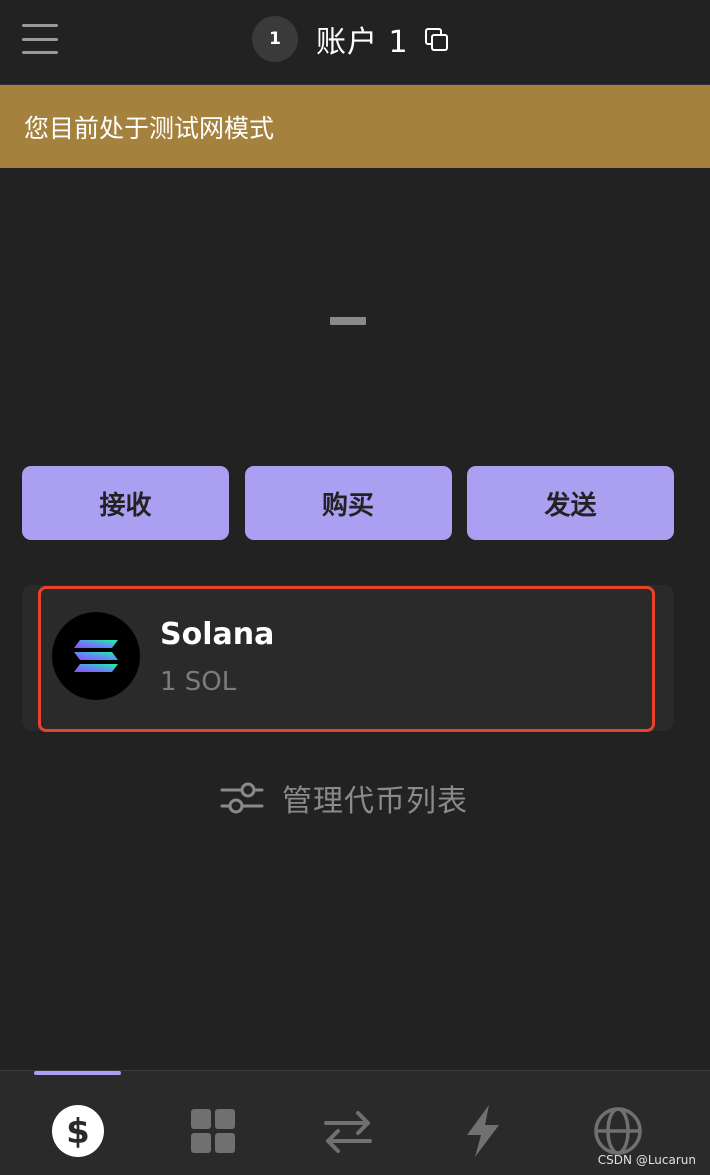  I want to click on sliders-icon, so click(242, 798).